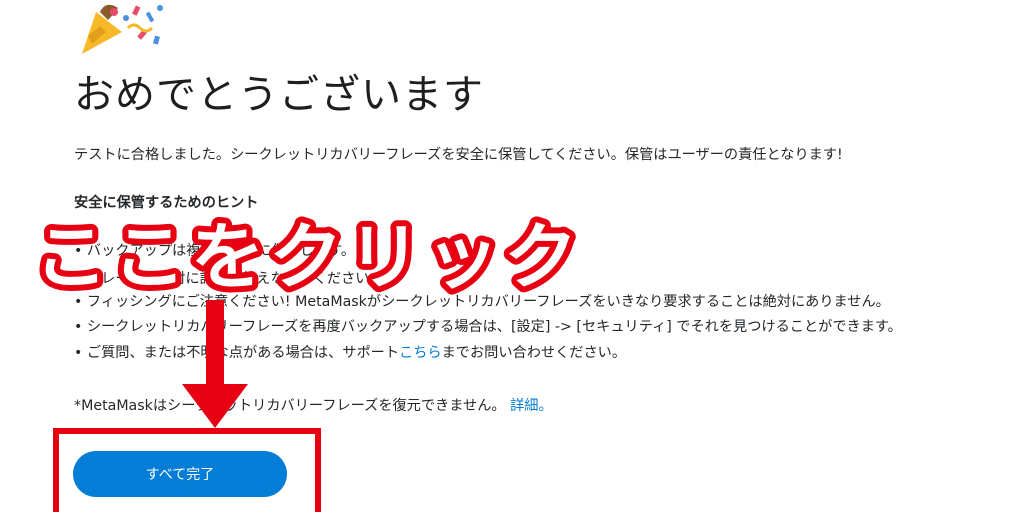 The height and width of the screenshot is (512, 1024). What do you see at coordinates (215, 364) in the screenshot?
I see `arrow-down-icon` at bounding box center [215, 364].